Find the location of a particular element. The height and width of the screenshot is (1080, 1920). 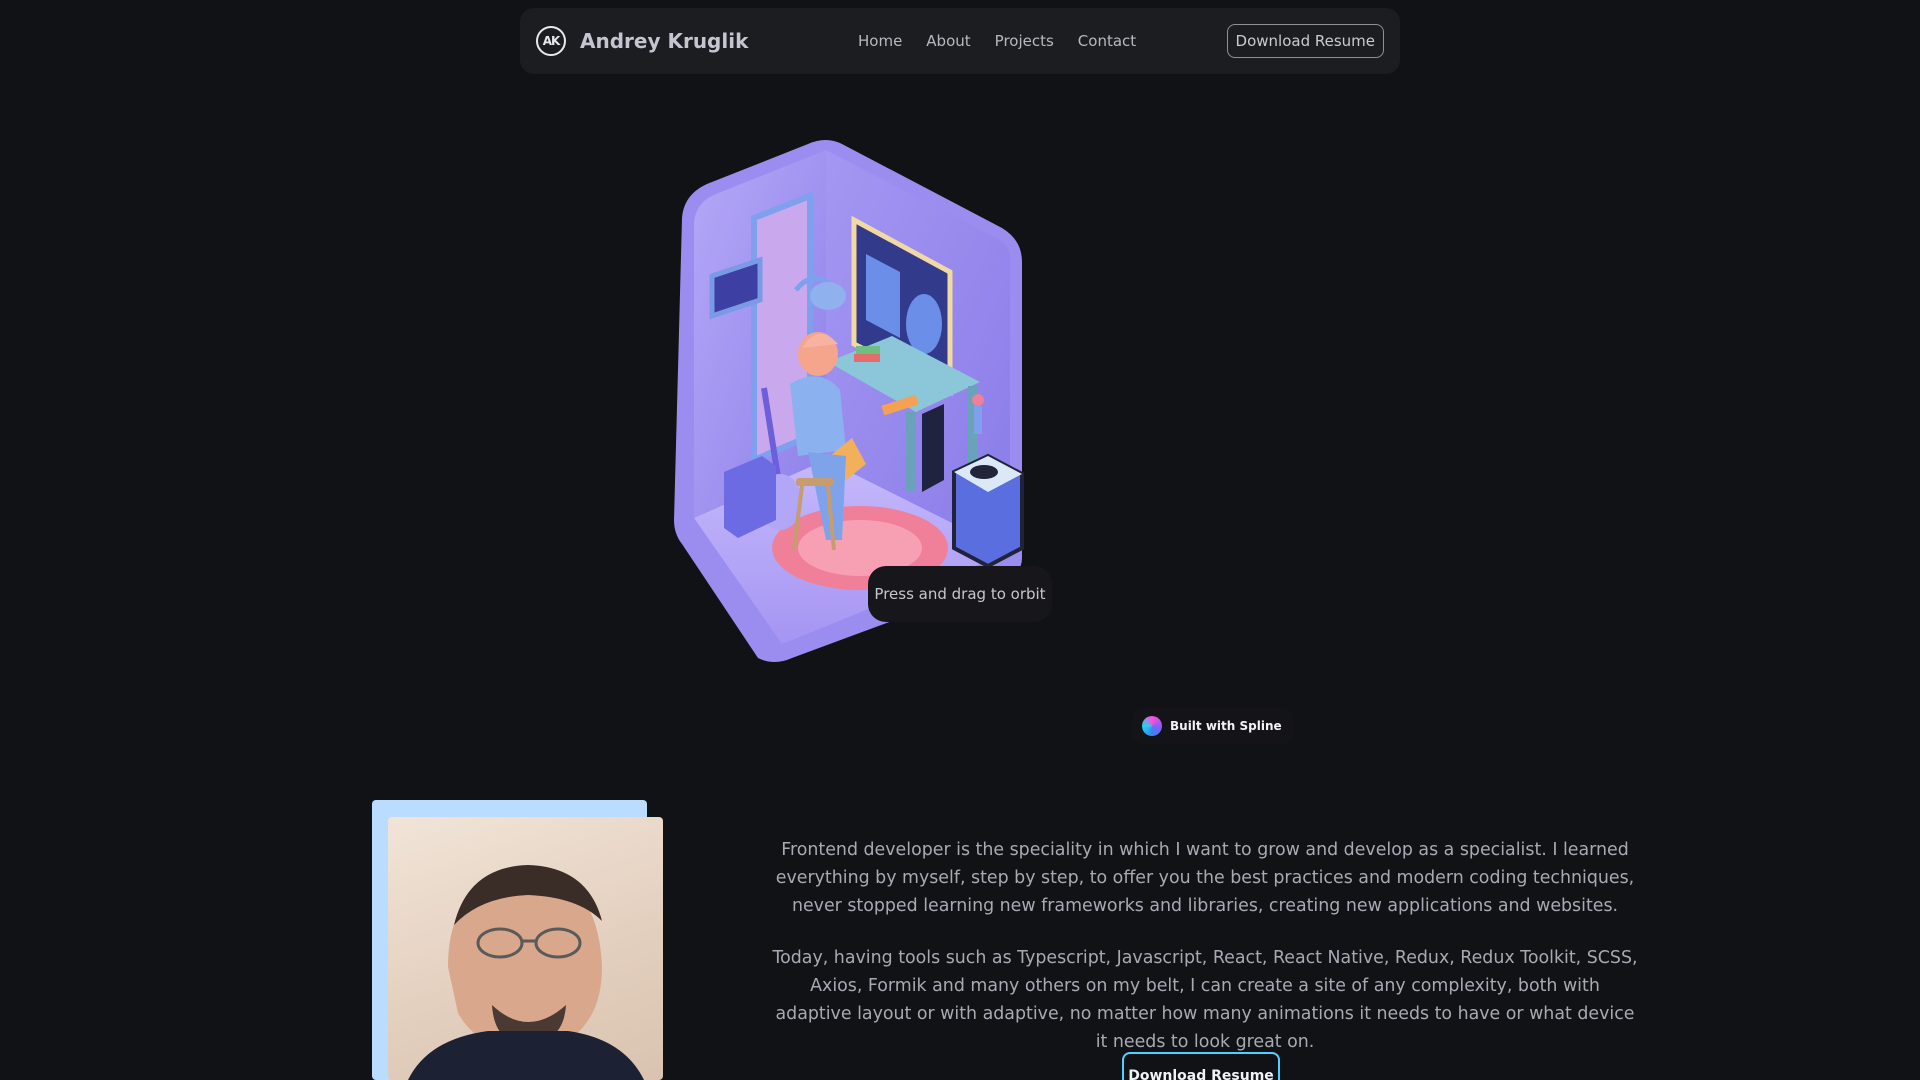

nav-link-projects: Projects is located at coordinates (1024, 41).